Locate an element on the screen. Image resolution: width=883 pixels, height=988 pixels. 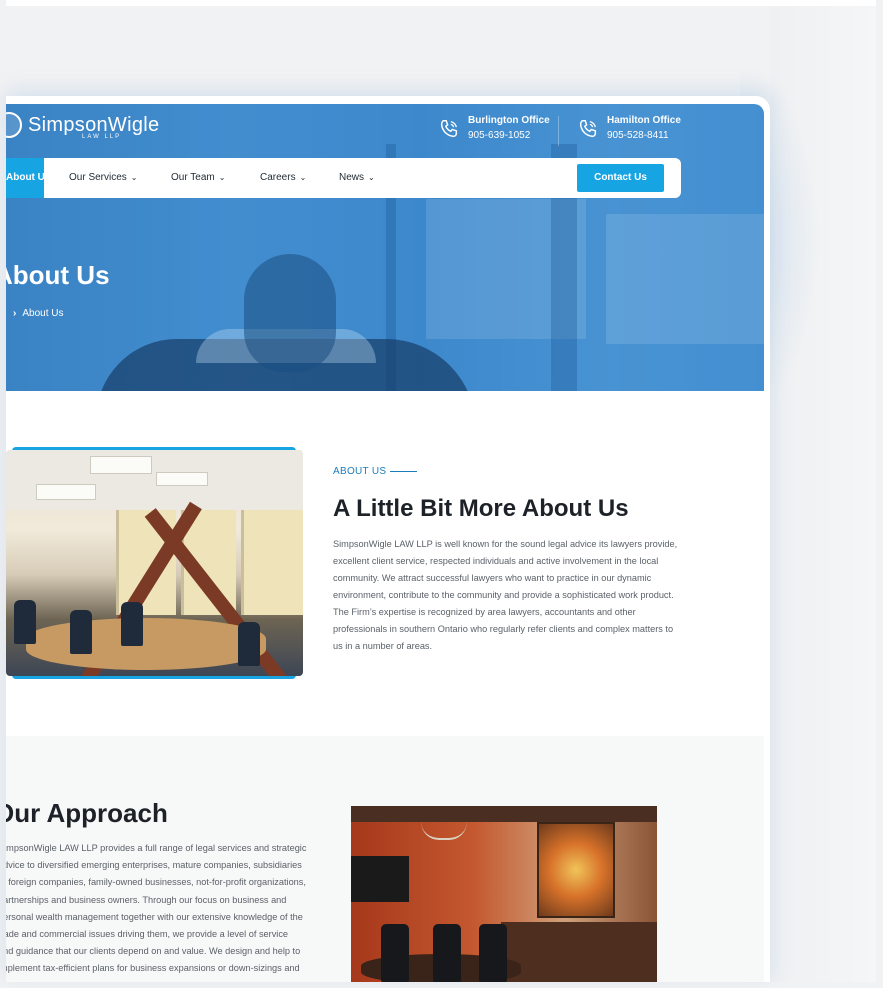
office-burlington: Burlington Office 905-639-1052 is located at coordinates (494, 129).